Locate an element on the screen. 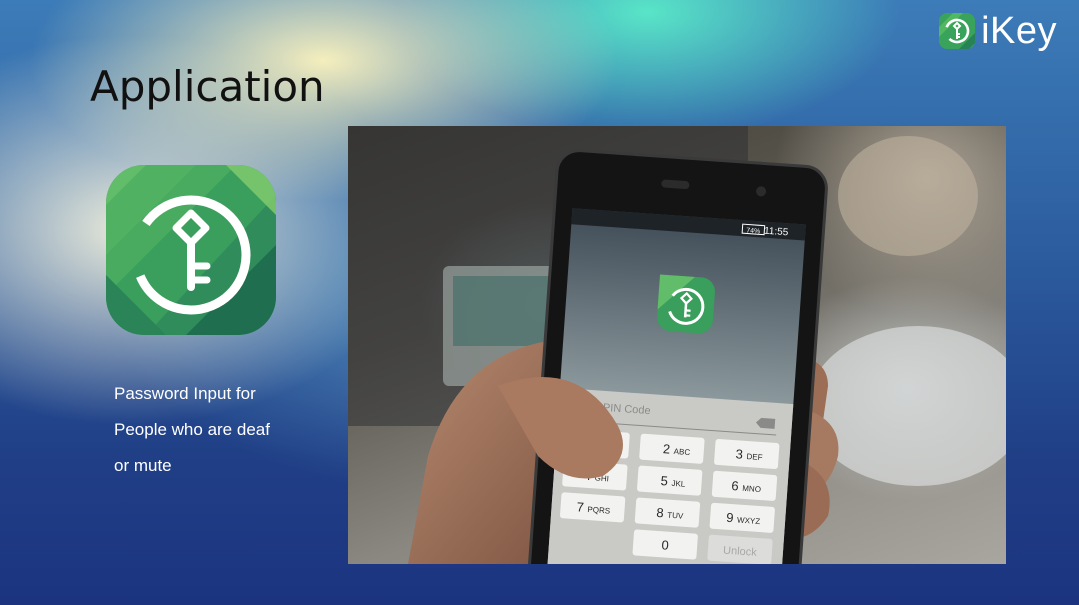  svg-text: PQRS is located at coordinates (598, 510).